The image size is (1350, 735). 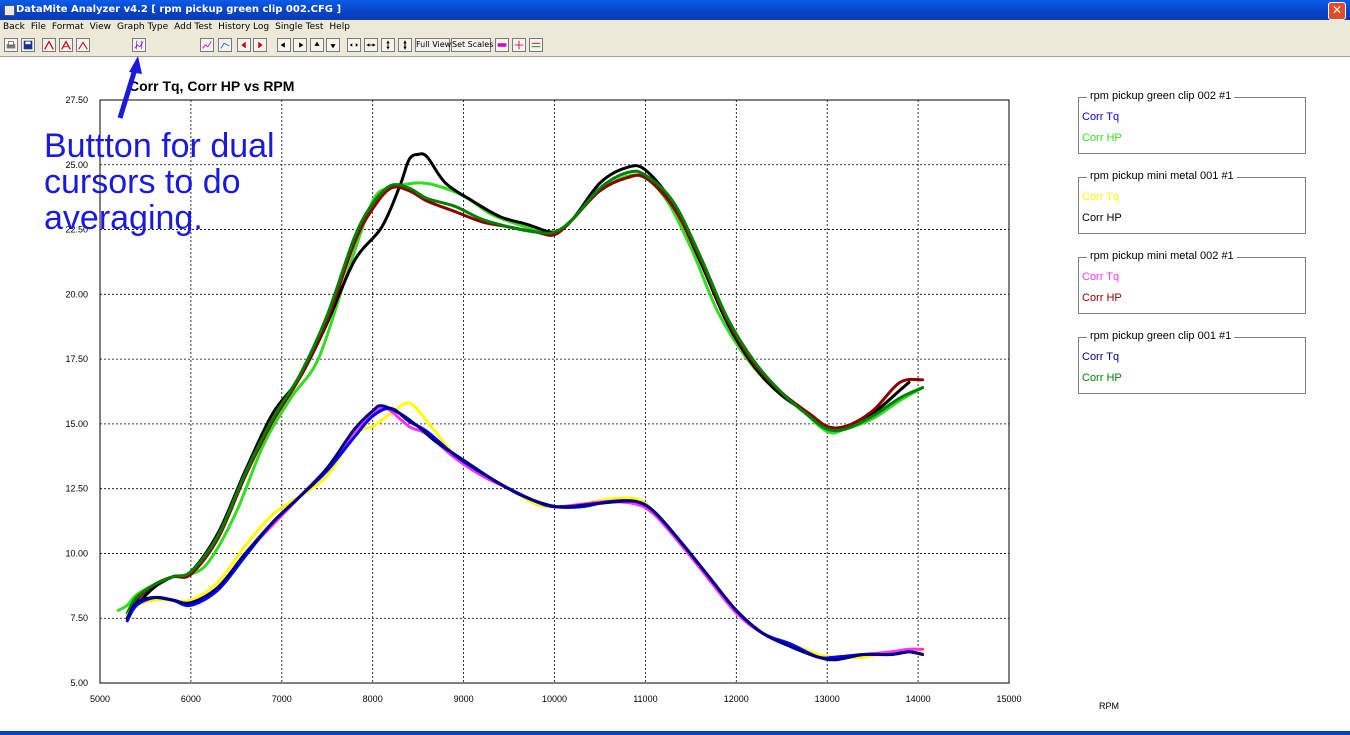 What do you see at coordinates (675, 733) in the screenshot?
I see `window-bottom-border` at bounding box center [675, 733].